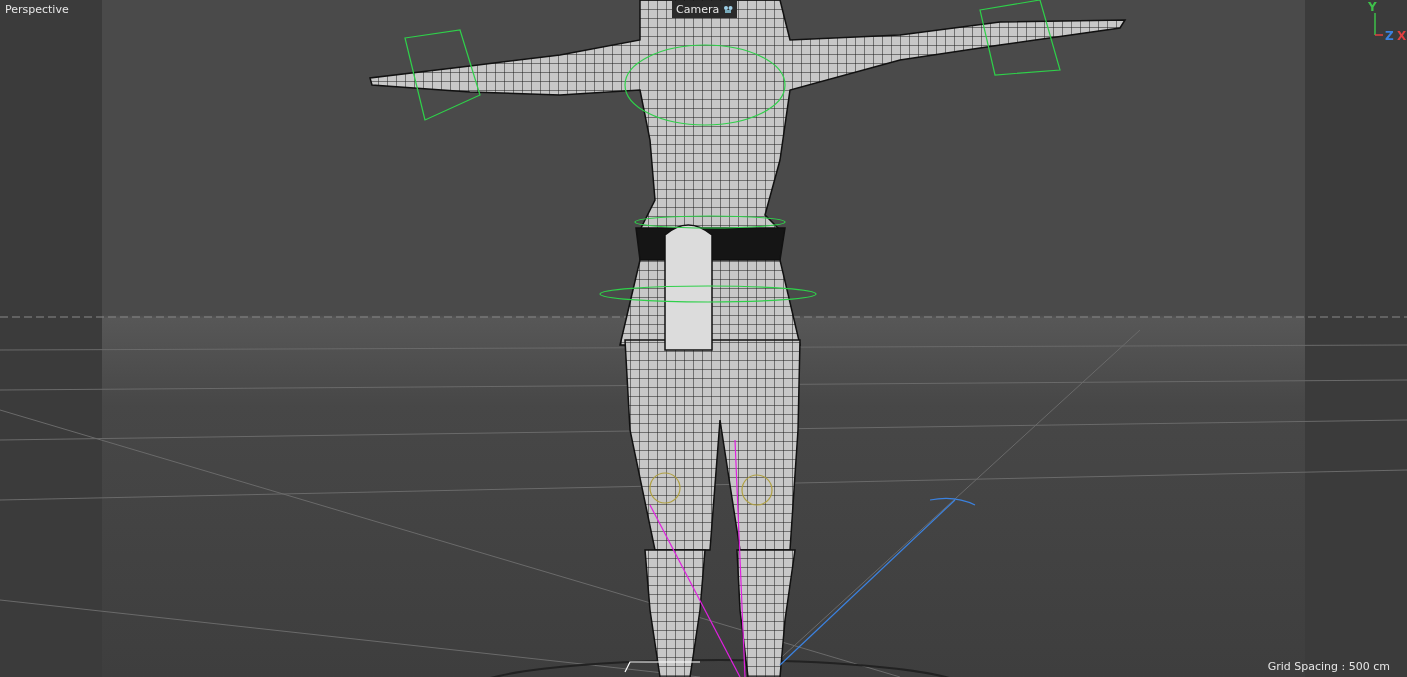  Describe the element at coordinates (1389, 36) in the screenshot. I see `axis-label: Z` at that location.